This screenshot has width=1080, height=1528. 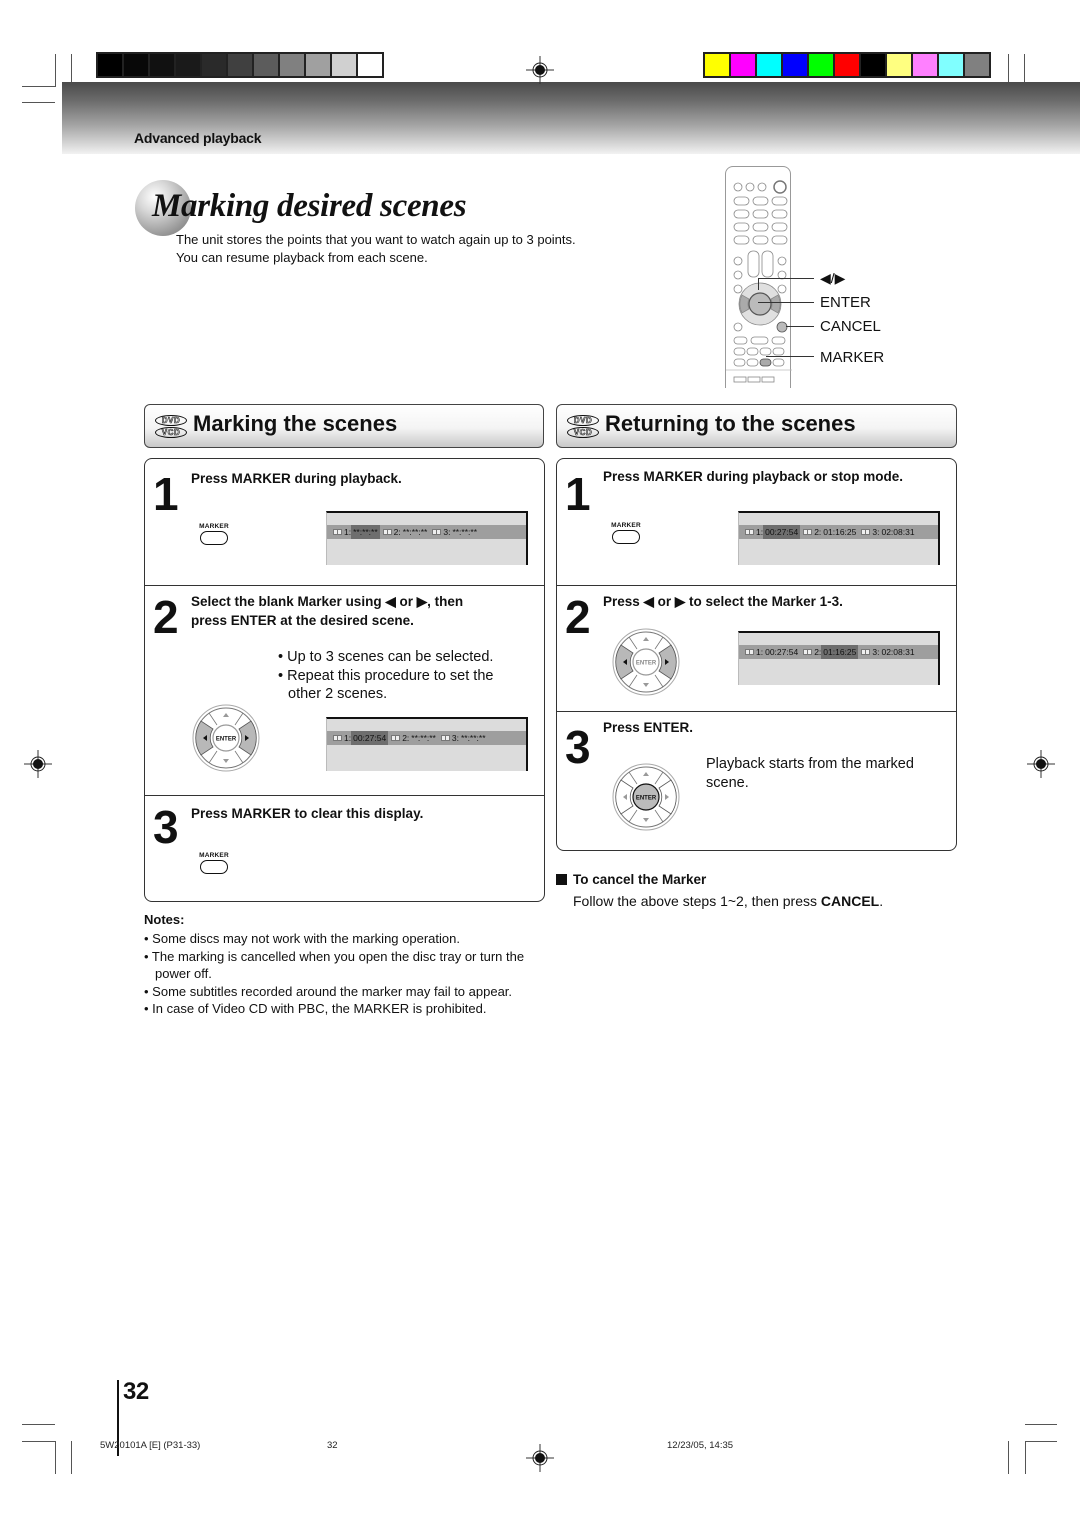 I want to click on dpad-enter-lr-icon, so click(x=82, y=280).